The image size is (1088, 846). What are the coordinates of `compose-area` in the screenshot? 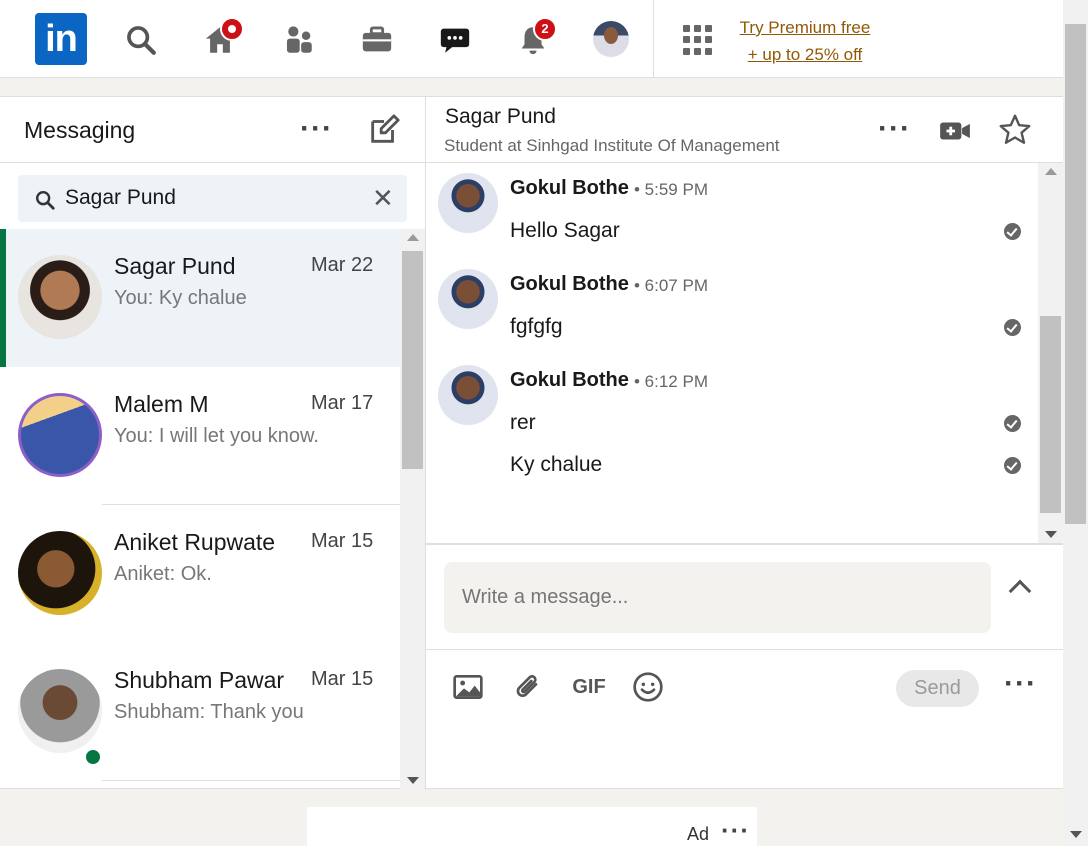 It's located at (744, 596).